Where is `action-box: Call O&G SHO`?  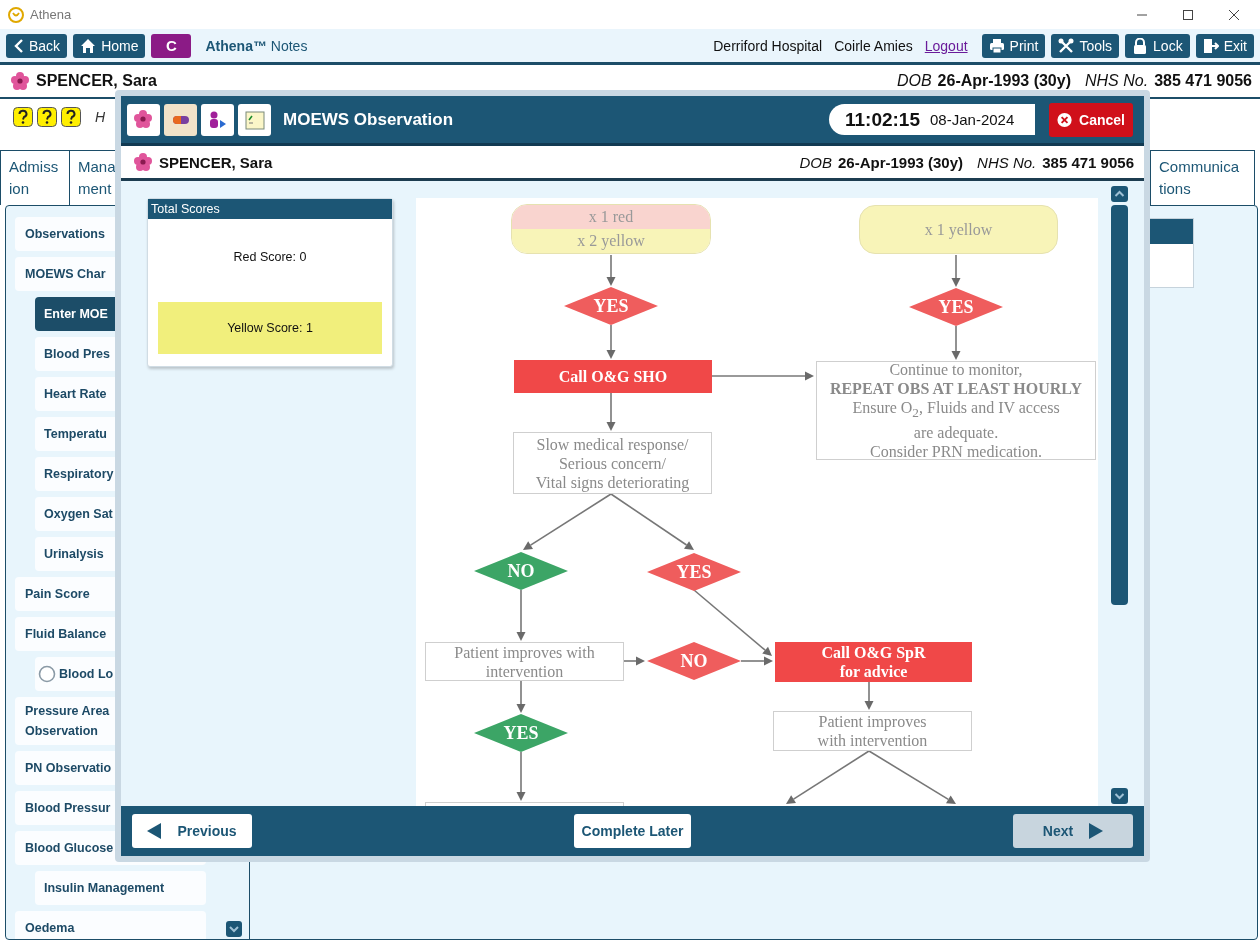
action-box: Call O&G SHO is located at coordinates (613, 376).